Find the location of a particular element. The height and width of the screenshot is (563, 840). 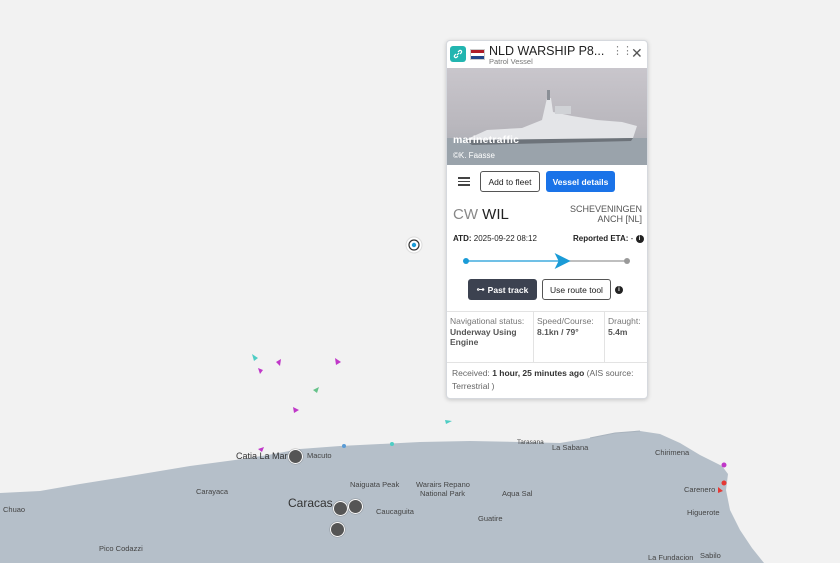

photo-credit: ©K. Faasse is located at coordinates (474, 155).